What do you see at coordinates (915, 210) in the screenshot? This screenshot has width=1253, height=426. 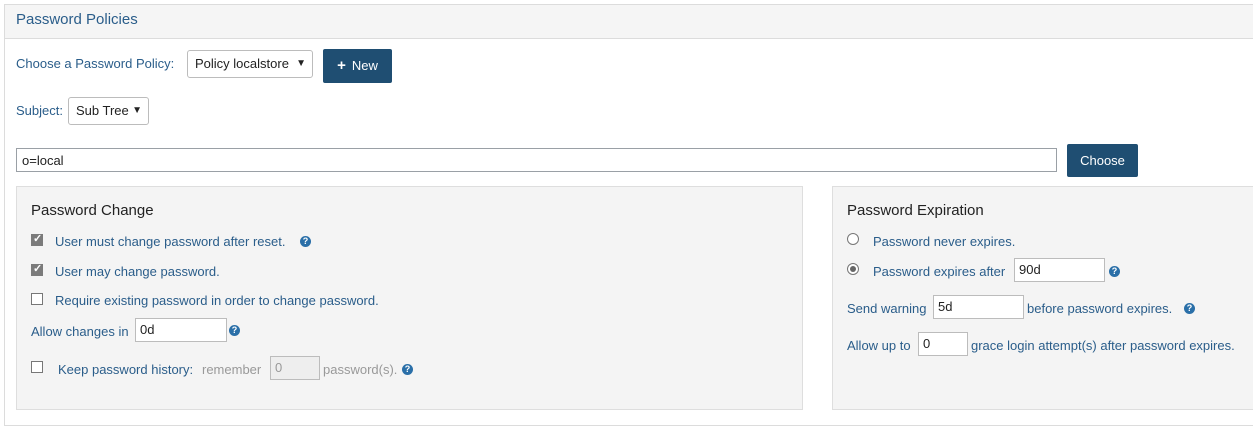 I see `password-expiration-title: Password Expiration` at bounding box center [915, 210].